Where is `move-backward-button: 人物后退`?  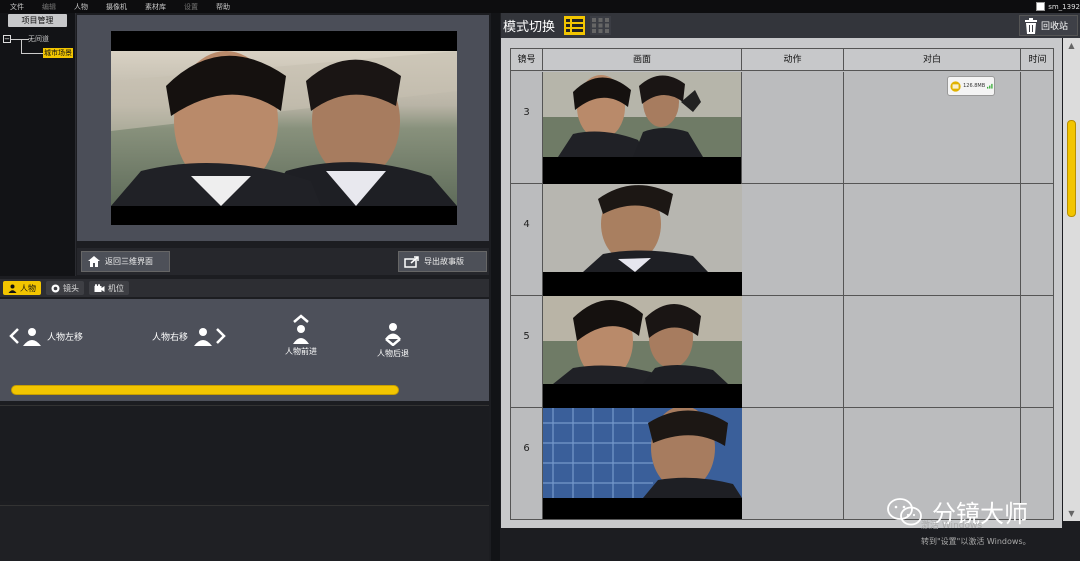
move-backward-button: 人物后退 is located at coordinates (393, 340).